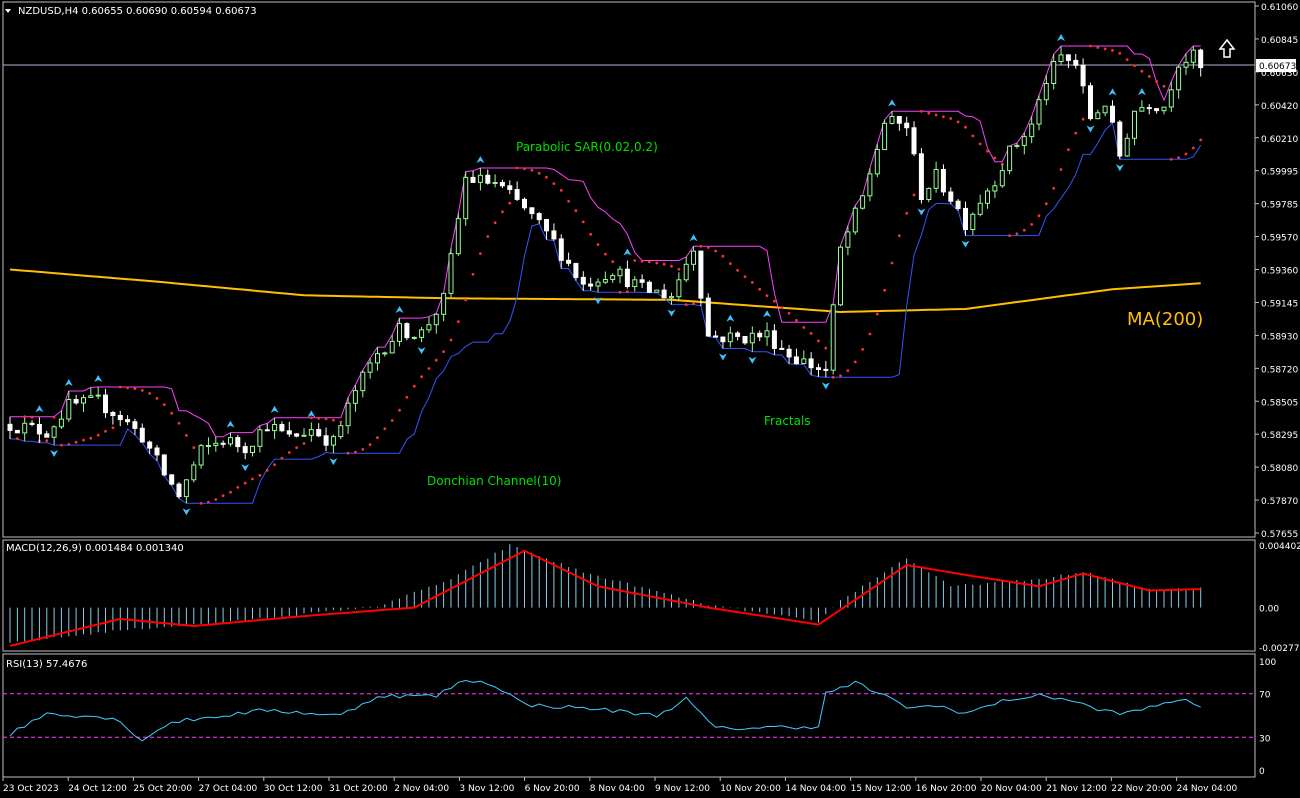 This screenshot has height=798, width=1300. I want to click on ma-annotation: MA(200), so click(1165, 319).